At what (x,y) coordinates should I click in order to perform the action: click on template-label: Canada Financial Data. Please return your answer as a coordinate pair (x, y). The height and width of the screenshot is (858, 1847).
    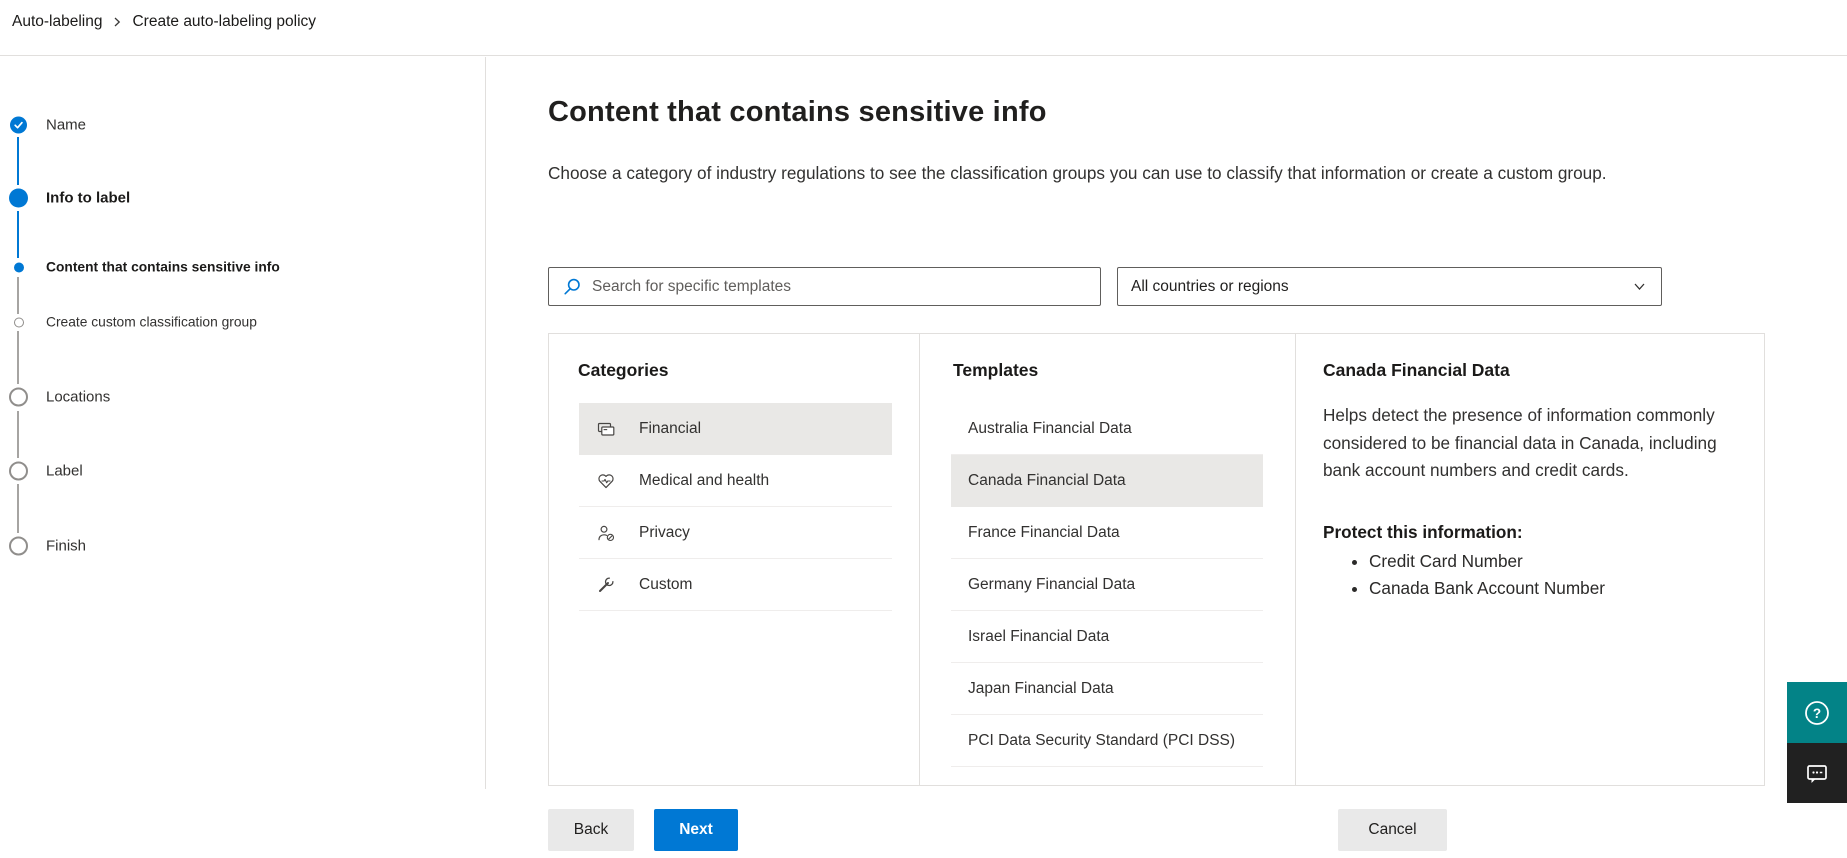
    Looking at the image, I should click on (1047, 480).